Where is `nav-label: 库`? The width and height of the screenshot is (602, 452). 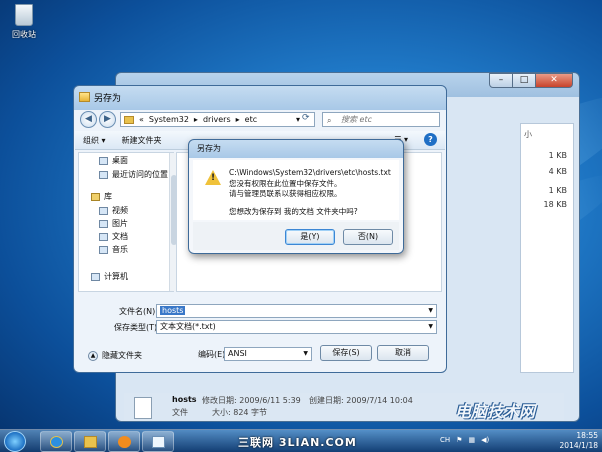 nav-label: 库 is located at coordinates (108, 196).